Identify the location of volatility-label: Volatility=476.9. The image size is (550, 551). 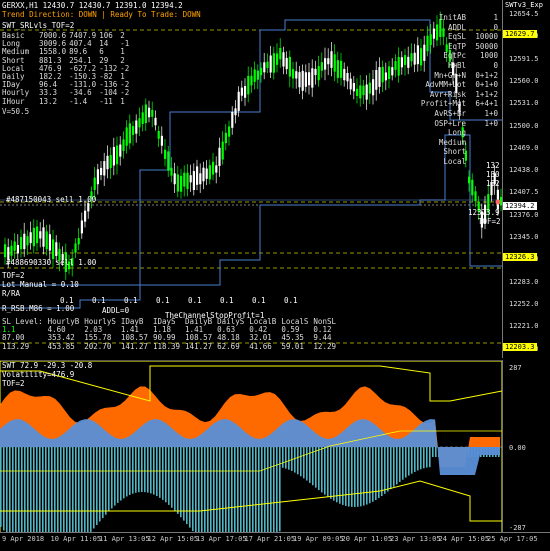
(38, 374).